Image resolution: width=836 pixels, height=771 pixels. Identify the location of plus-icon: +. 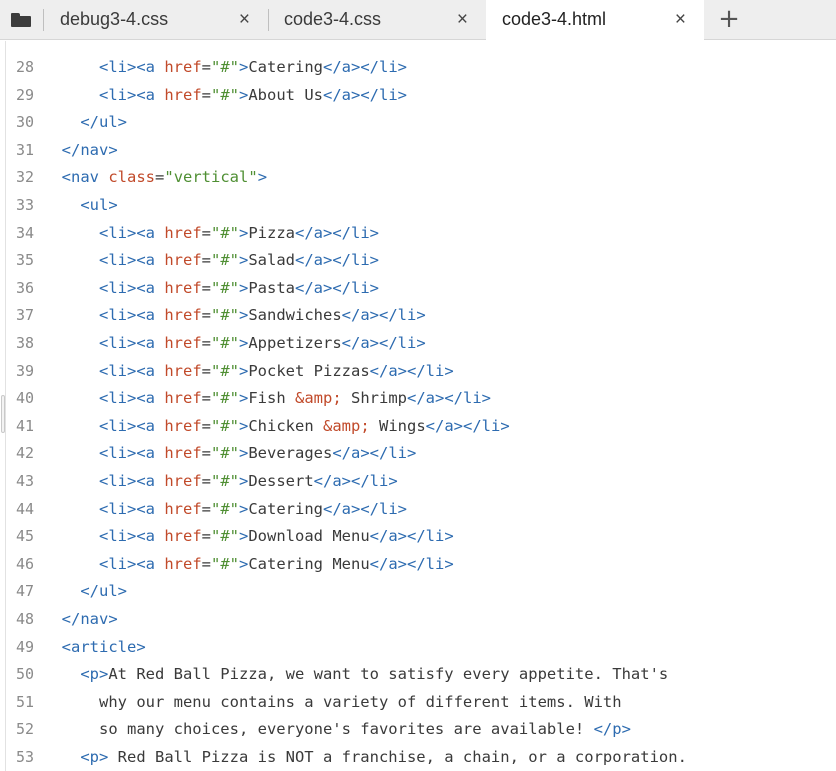
(729, 19).